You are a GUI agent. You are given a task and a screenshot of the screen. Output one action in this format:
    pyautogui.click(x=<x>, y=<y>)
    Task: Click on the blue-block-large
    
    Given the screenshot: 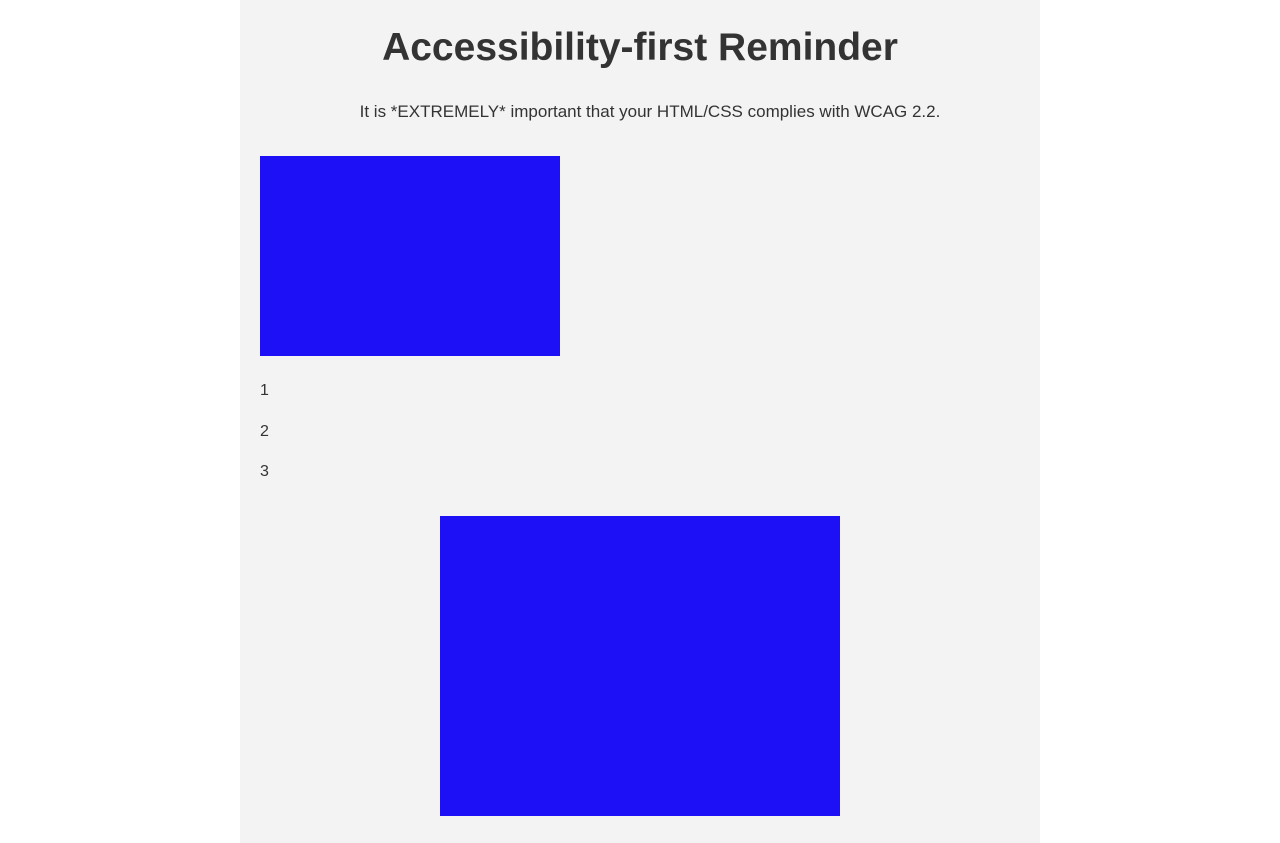 What is the action you would take?
    pyautogui.click(x=640, y=666)
    